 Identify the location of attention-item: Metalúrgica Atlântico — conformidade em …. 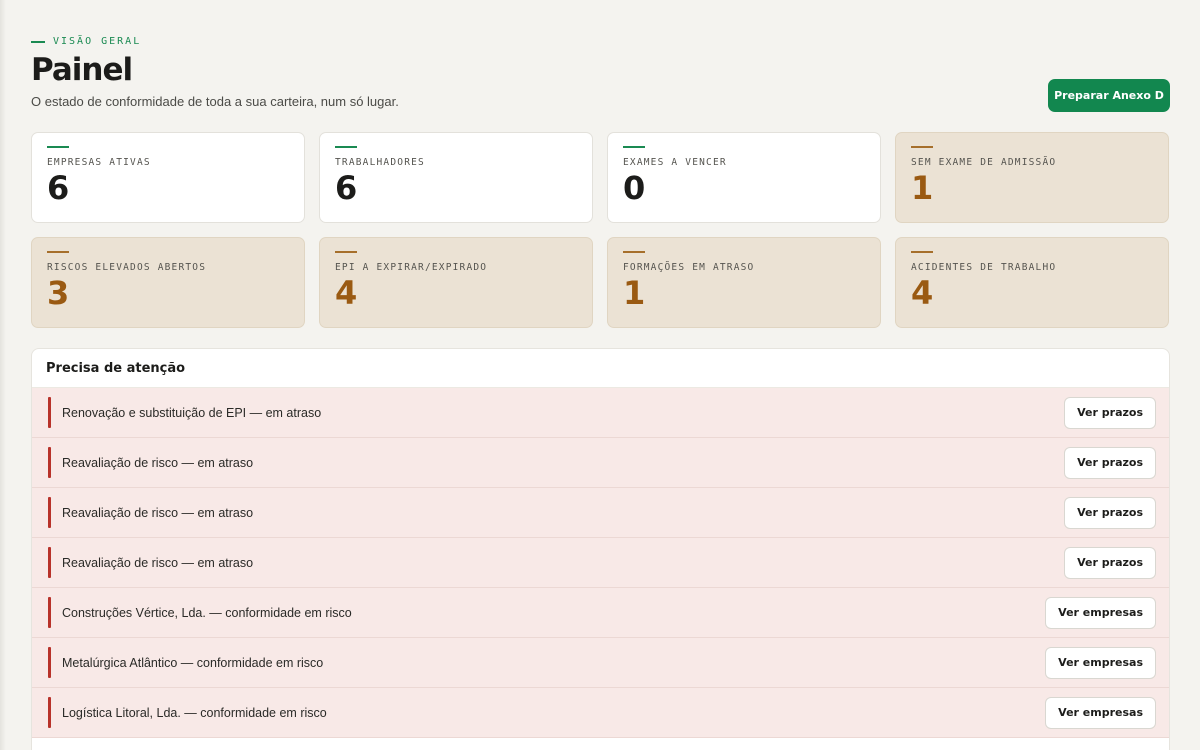
(600, 663).